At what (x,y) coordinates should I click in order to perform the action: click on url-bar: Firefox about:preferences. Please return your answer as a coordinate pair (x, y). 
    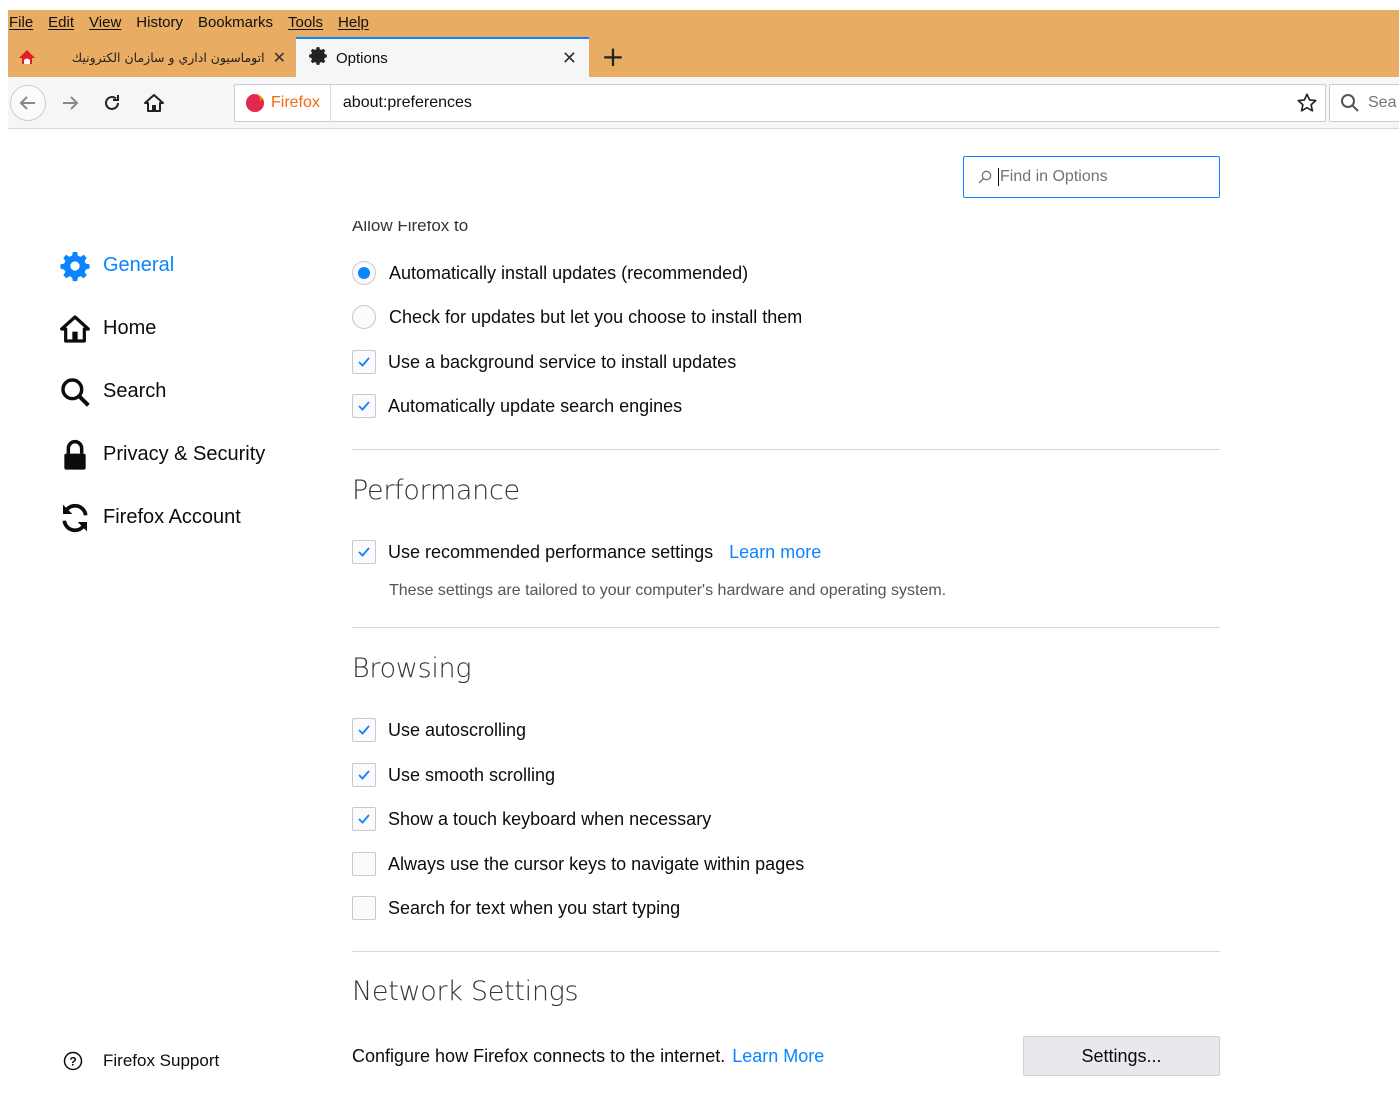
    Looking at the image, I should click on (780, 103).